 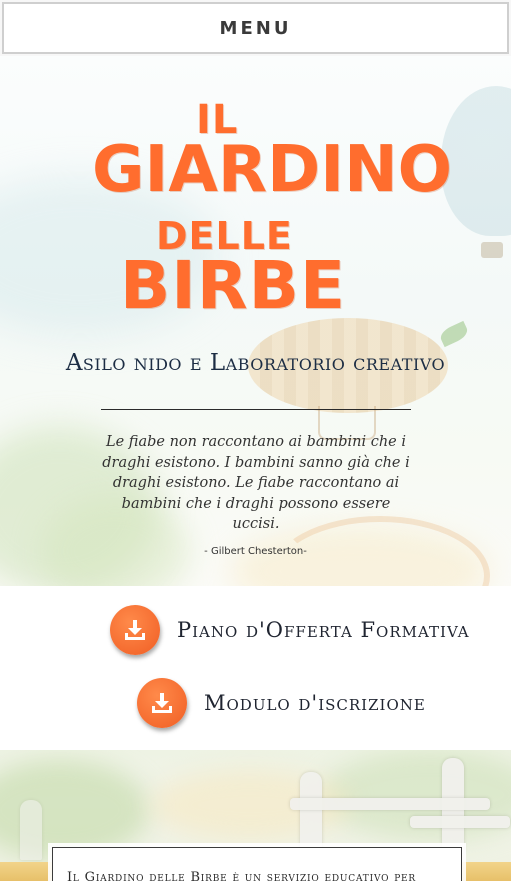 I want to click on download-modulo-link: Modulo d'iscrizione, so click(x=281, y=703).